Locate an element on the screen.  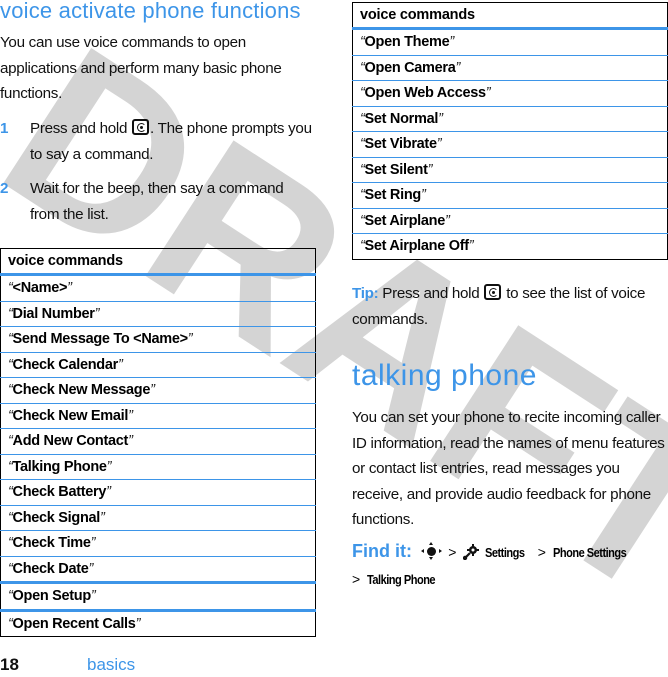
voice-command-cell: “Check Signal” is located at coordinates (158, 518).